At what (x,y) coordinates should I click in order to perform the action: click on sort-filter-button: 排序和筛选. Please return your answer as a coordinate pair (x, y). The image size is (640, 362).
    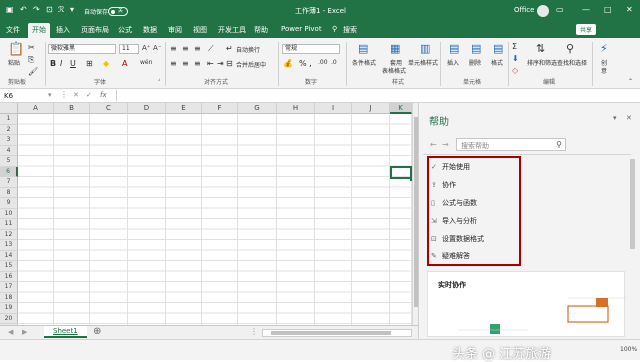
    Looking at the image, I should click on (542, 62).